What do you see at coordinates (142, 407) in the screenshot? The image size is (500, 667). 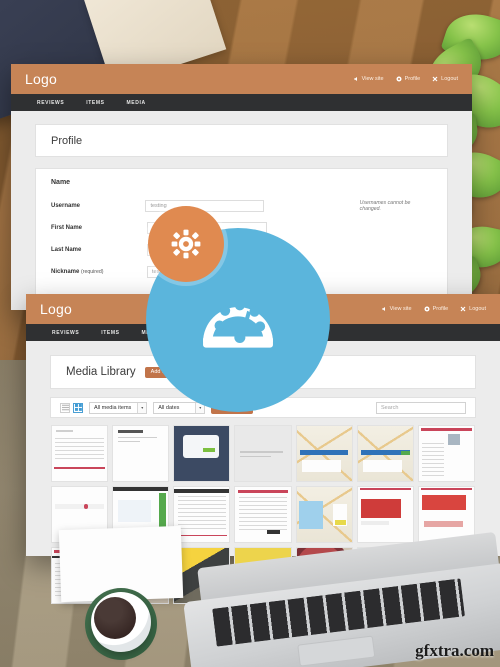 I see `chevron-down-icon: ▾` at bounding box center [142, 407].